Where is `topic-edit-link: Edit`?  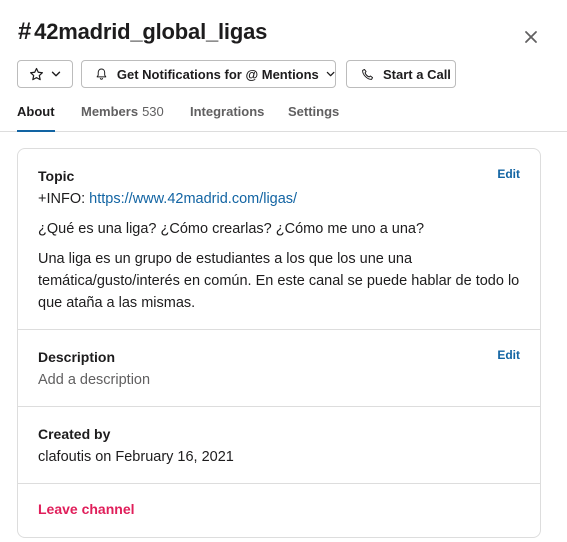 topic-edit-link: Edit is located at coordinates (508, 174).